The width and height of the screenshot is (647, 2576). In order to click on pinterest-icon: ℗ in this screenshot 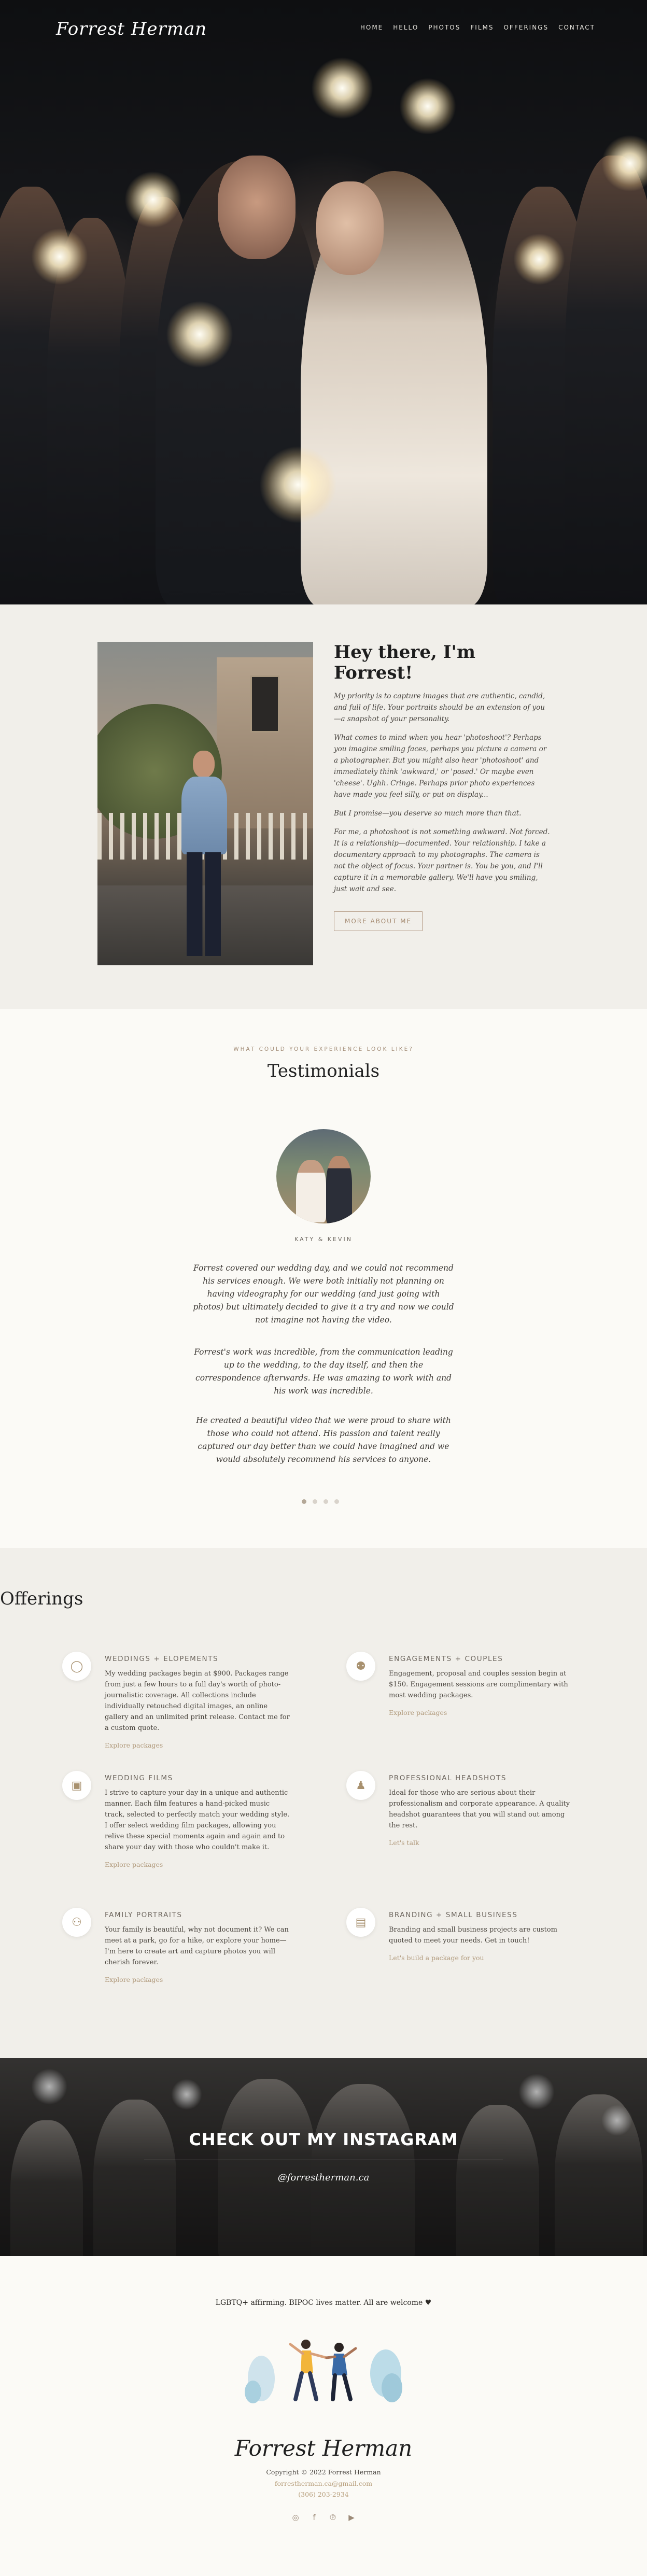, I will do `click(333, 2517)`.